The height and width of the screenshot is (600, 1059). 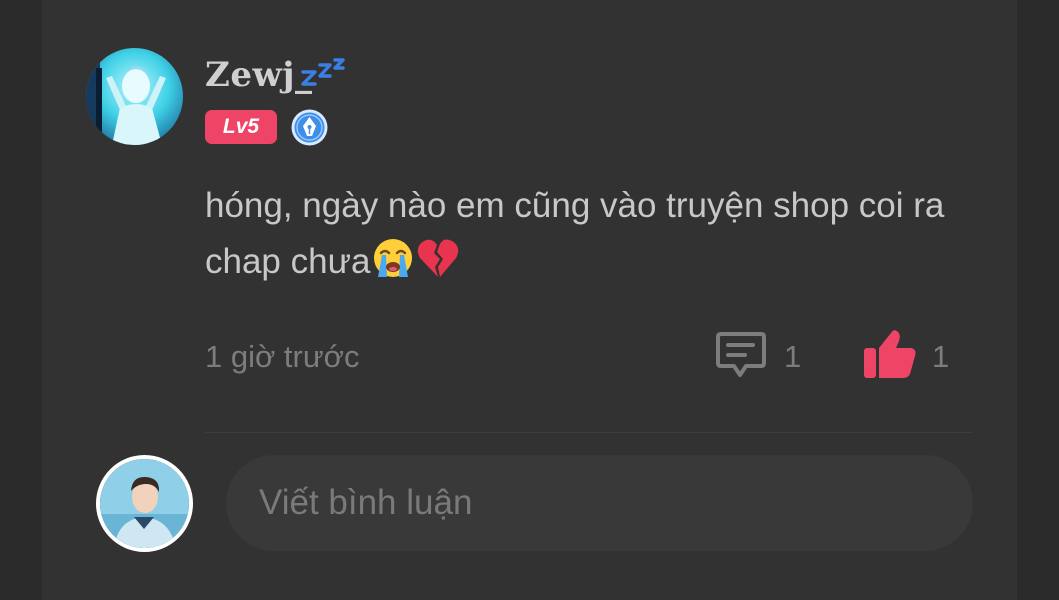 I want to click on divider, so click(x=588, y=432).